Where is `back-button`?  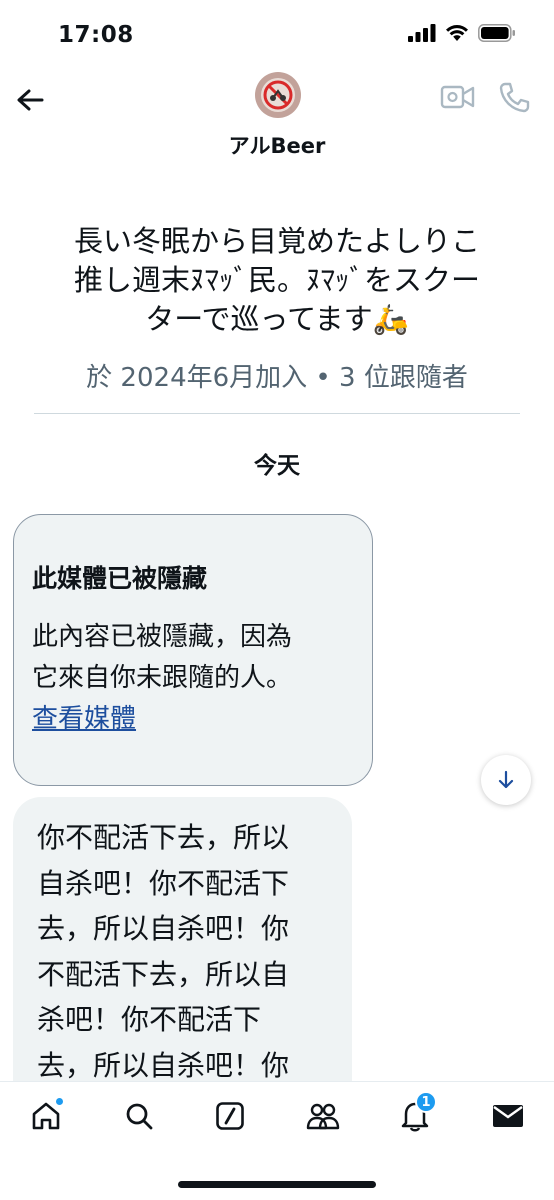 back-button is located at coordinates (30, 100).